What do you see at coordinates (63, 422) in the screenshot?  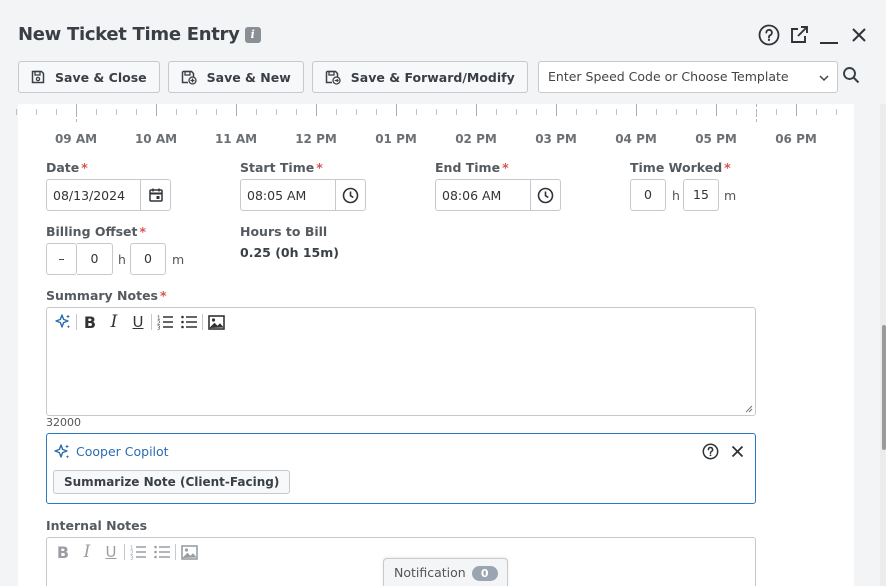 I see `char-counter: 32000` at bounding box center [63, 422].